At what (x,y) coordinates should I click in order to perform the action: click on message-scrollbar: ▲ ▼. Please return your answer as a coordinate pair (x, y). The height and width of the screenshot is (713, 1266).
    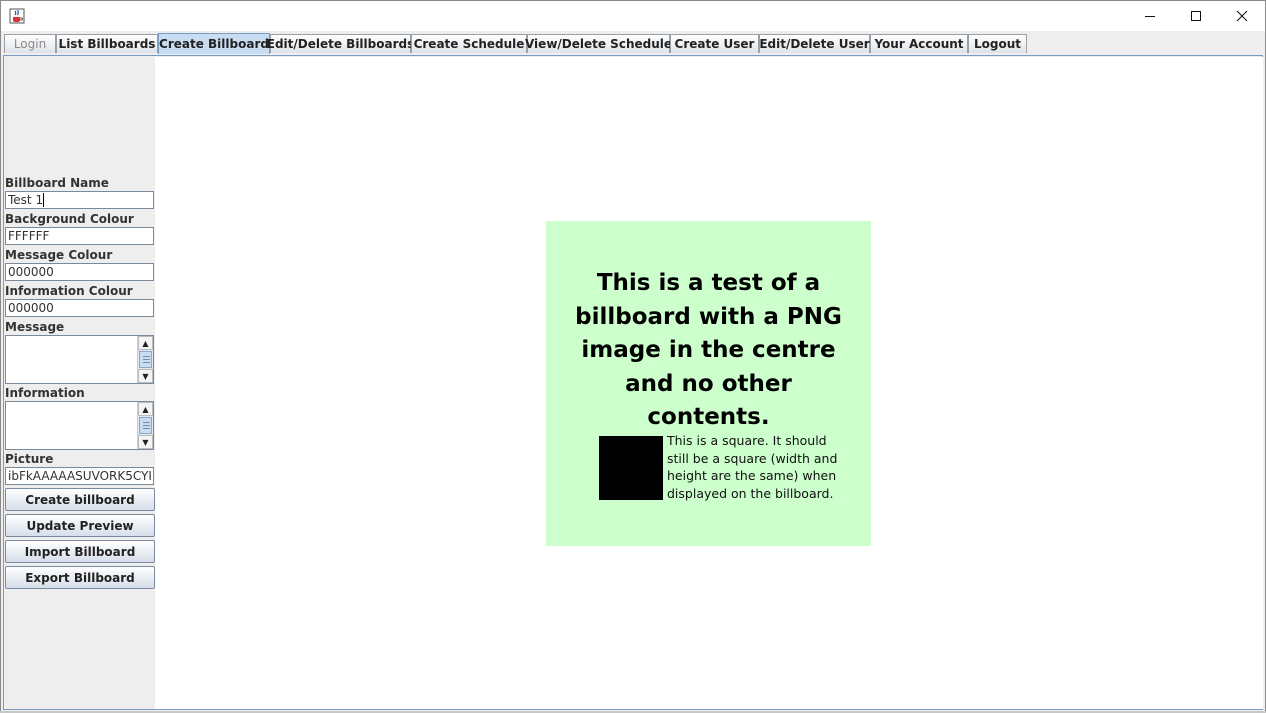
    Looking at the image, I should click on (145, 359).